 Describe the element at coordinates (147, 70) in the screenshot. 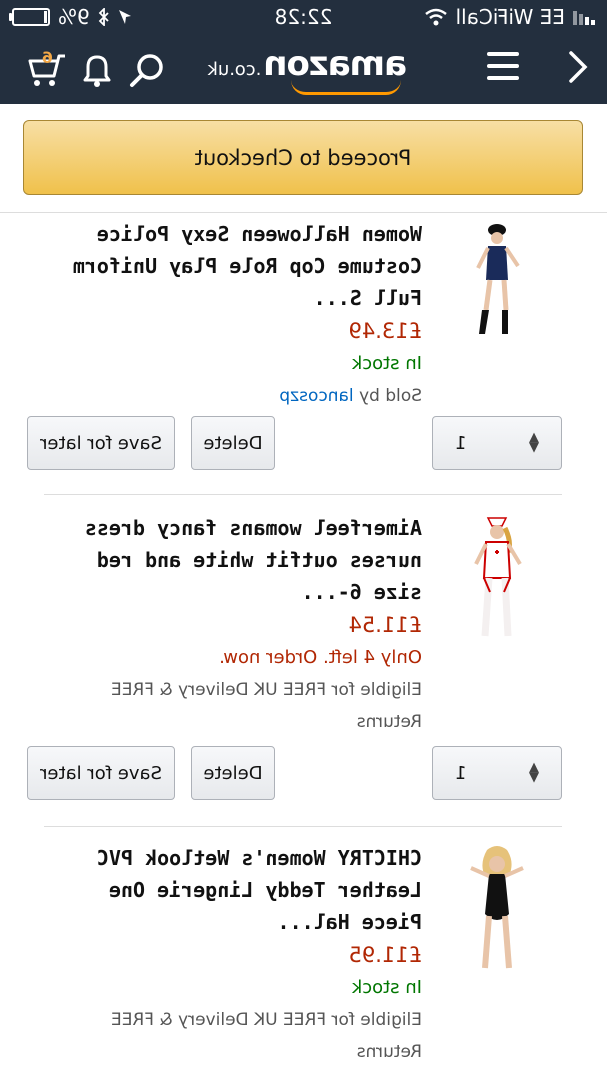

I see `search-icon` at that location.